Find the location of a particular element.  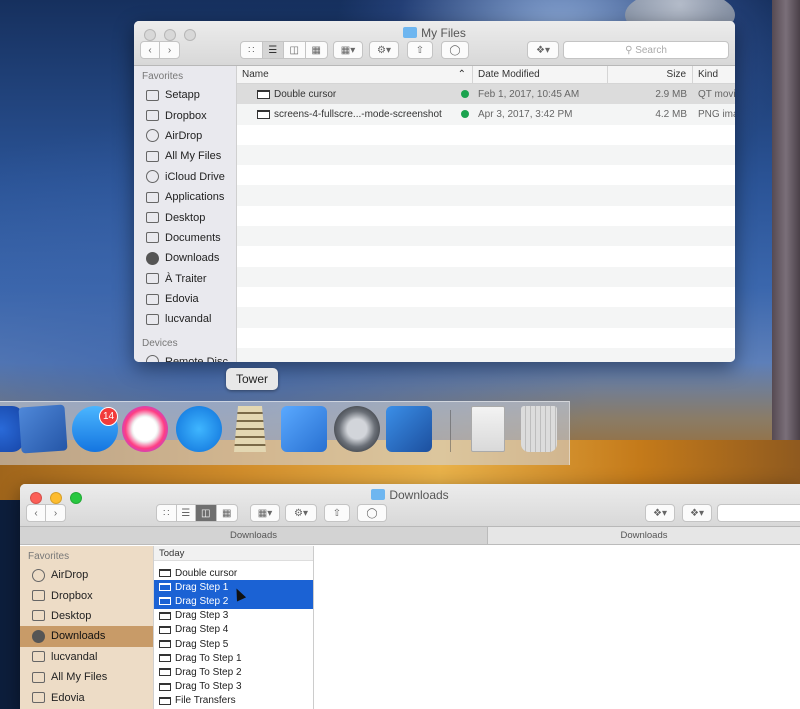

sidebar-item-documents: Documents is located at coordinates (185, 238).